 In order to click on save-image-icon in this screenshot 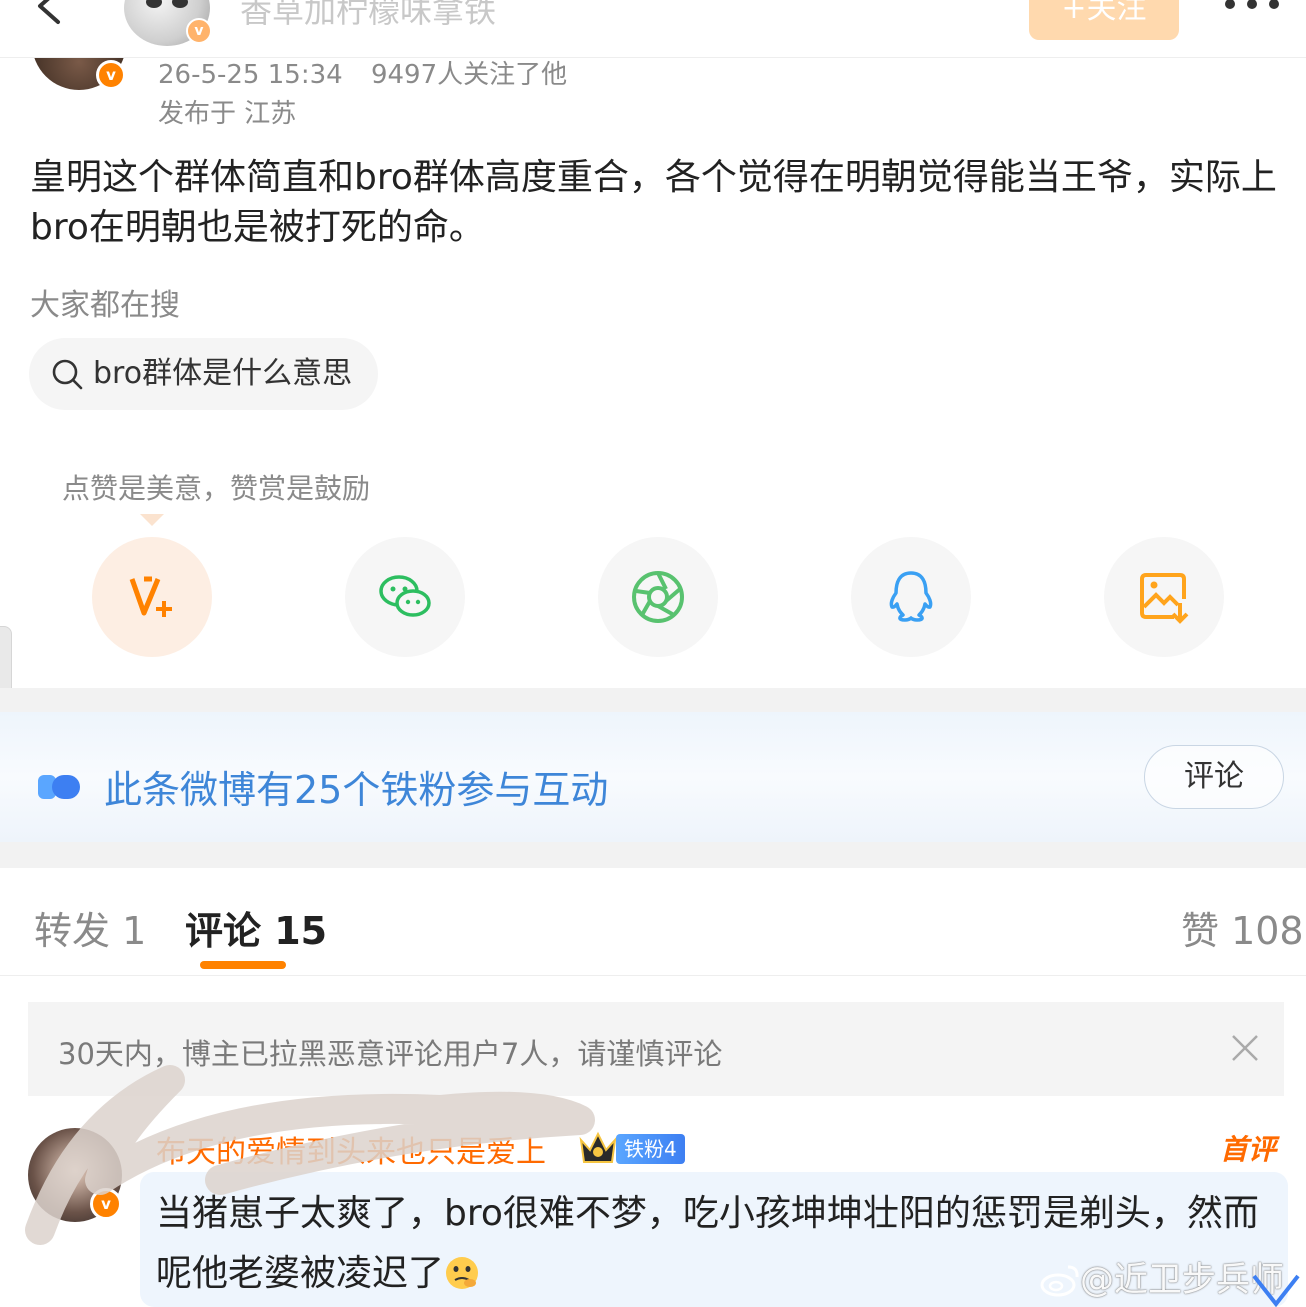, I will do `click(1164, 598)`.